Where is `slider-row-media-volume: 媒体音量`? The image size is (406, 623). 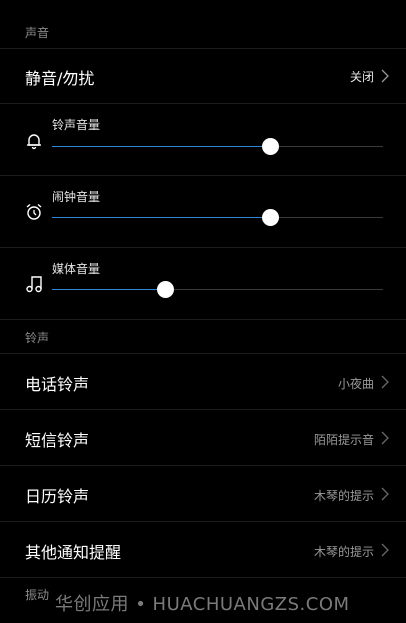 slider-row-media-volume: 媒体音量 is located at coordinates (203, 283).